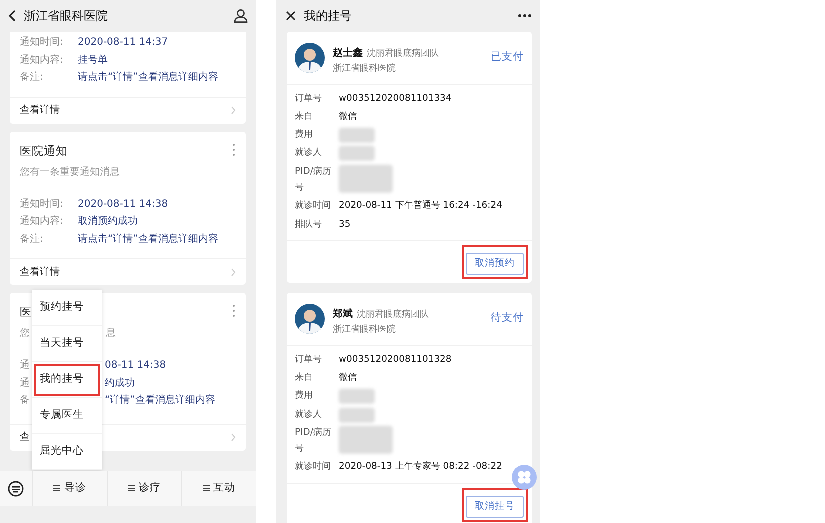  Describe the element at coordinates (345, 225) in the screenshot. I see `field-value: 35` at that location.